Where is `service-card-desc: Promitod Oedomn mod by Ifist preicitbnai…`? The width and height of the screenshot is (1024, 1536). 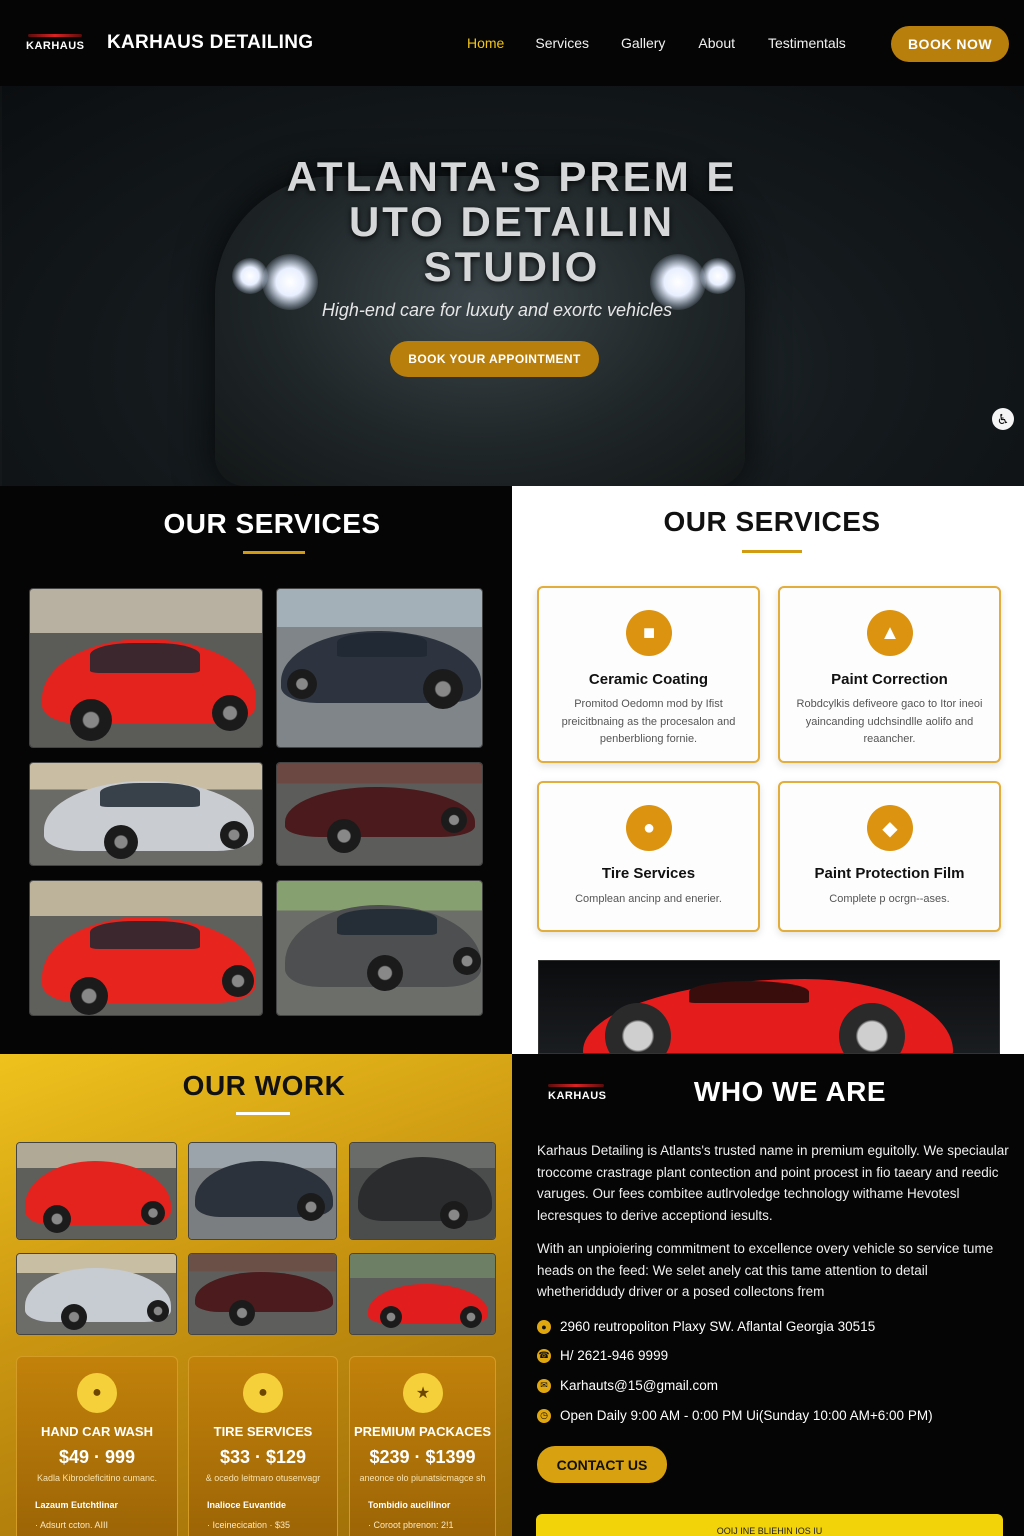
service-card-desc: Promitod Oedomn mod by Ifist preicitbnai… is located at coordinates (648, 721).